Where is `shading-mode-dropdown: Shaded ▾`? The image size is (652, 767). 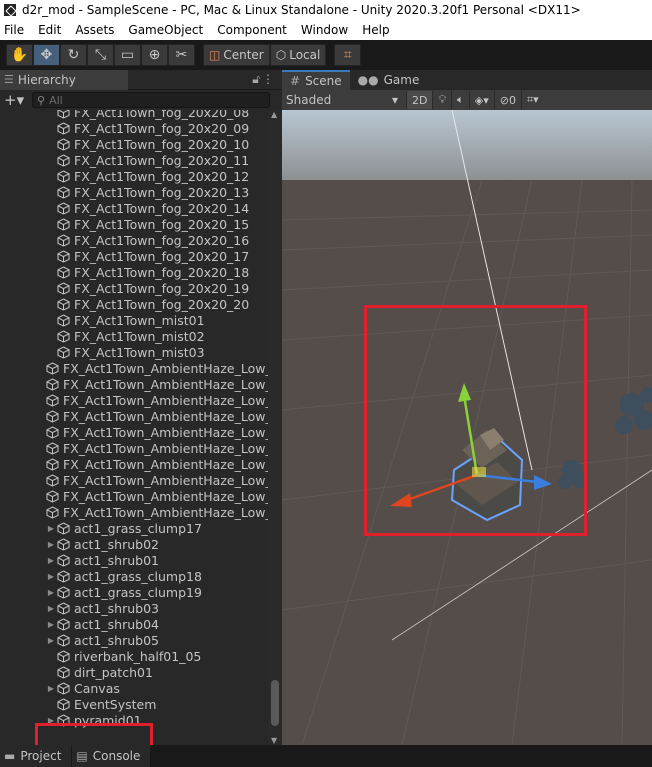 shading-mode-dropdown: Shaded ▾ is located at coordinates (342, 100).